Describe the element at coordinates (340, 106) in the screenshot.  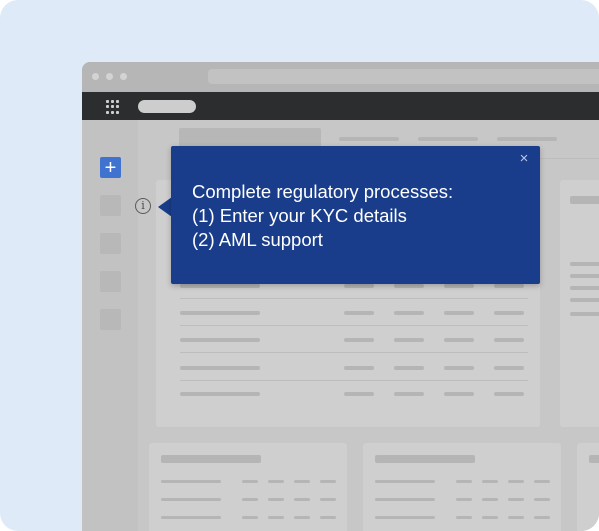
I see `app-header` at that location.